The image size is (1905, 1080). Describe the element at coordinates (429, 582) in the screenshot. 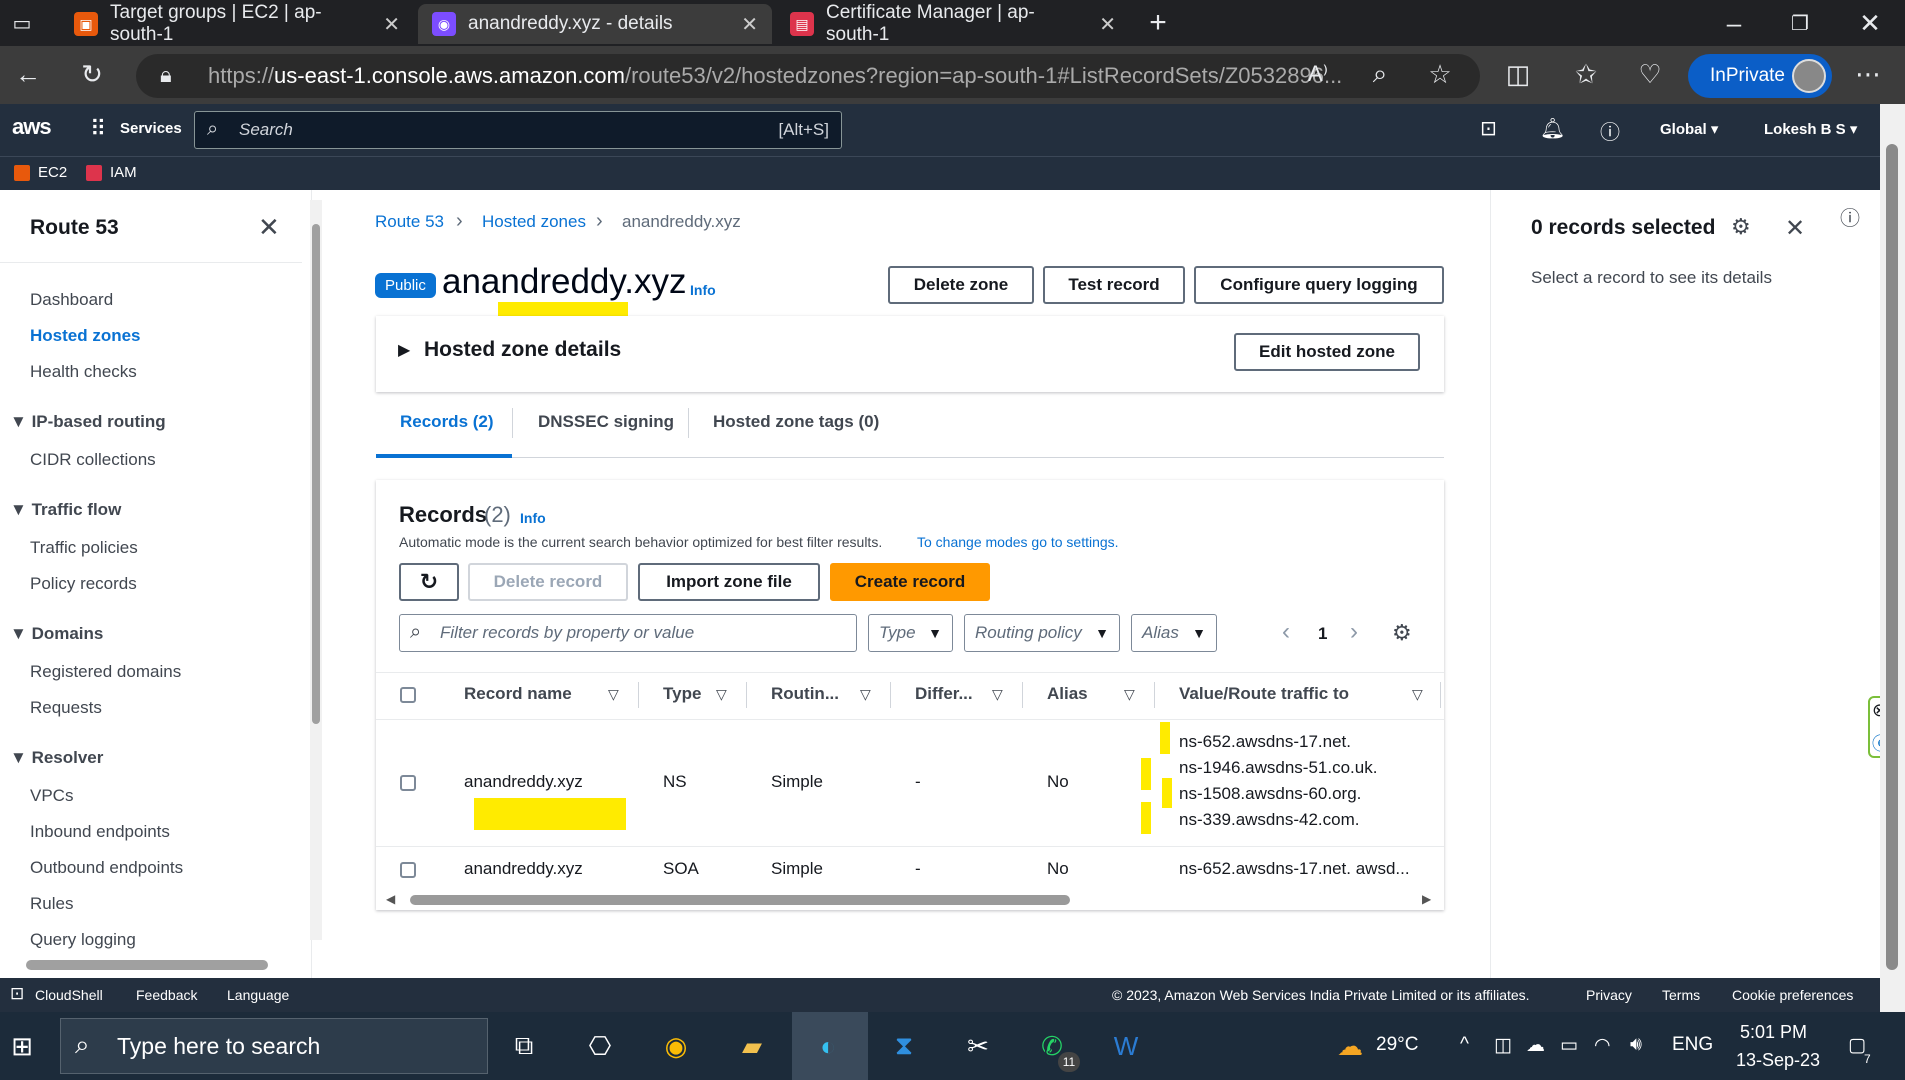

I see `refresh-button: ↻` at that location.